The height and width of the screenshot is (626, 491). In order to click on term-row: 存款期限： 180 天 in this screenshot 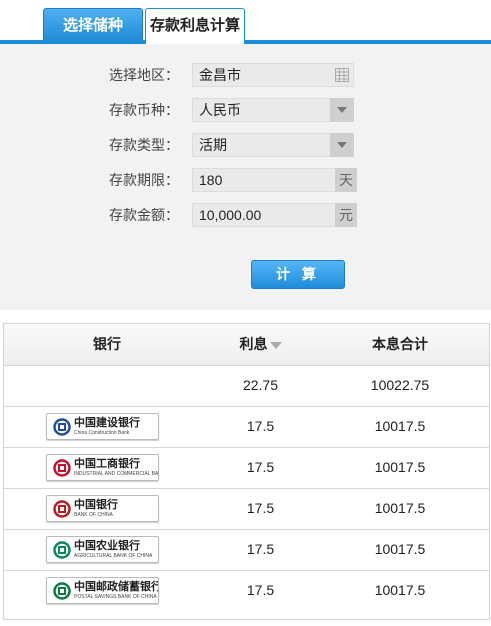, I will do `click(245, 180)`.